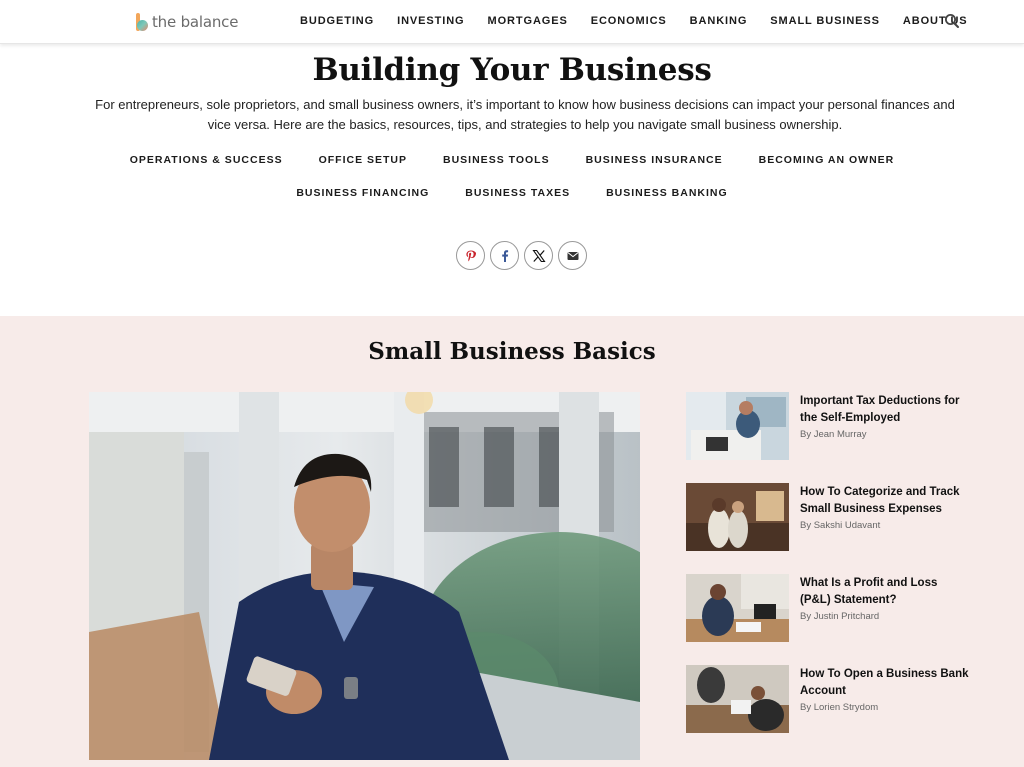 This screenshot has height=767, width=1024. What do you see at coordinates (512, 70) in the screenshot?
I see `page-title: Building Your Business` at bounding box center [512, 70].